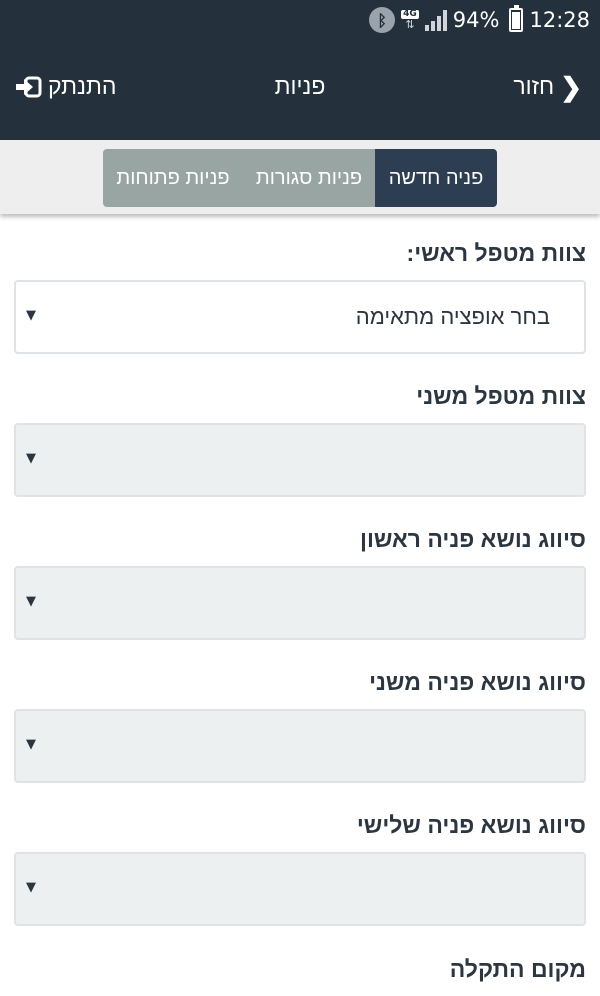 This screenshot has height=996, width=600. Describe the element at coordinates (300, 460) in the screenshot. I see `select-secondary-team: ▼` at that location.